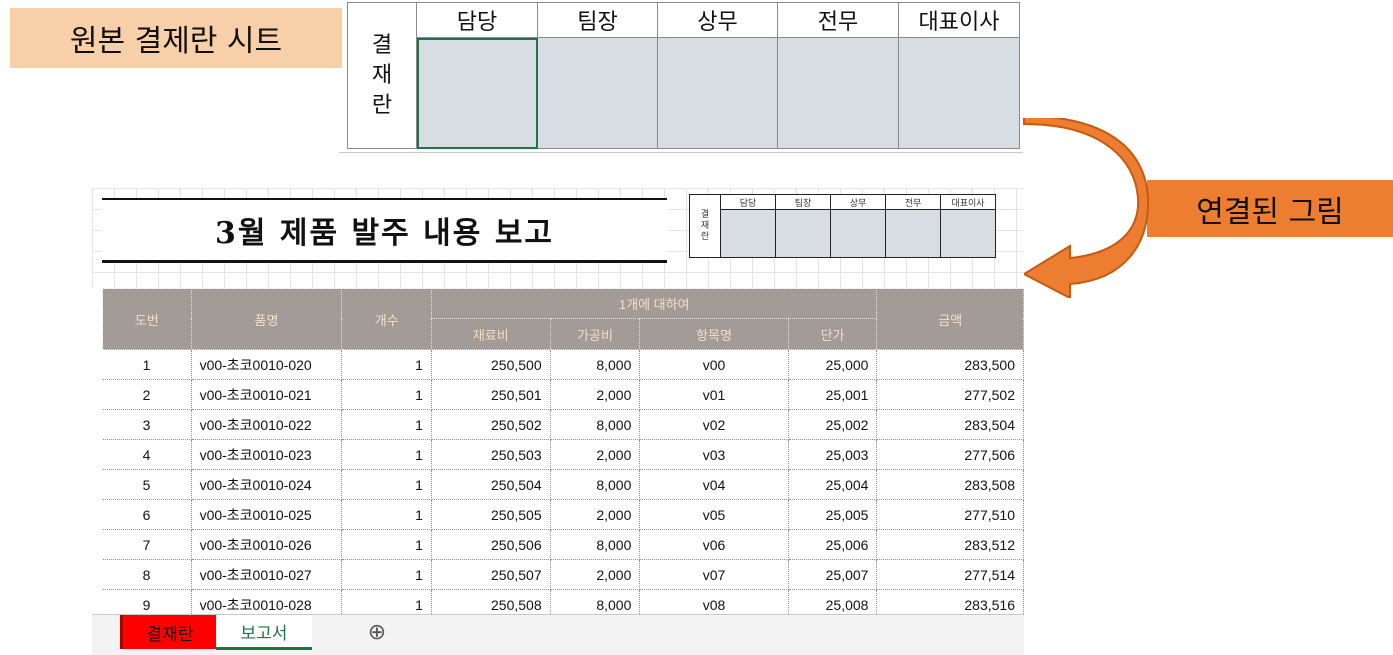 The width and height of the screenshot is (1393, 655). Describe the element at coordinates (491, 484) in the screenshot. I see `cell-material: 250,504` at that location.